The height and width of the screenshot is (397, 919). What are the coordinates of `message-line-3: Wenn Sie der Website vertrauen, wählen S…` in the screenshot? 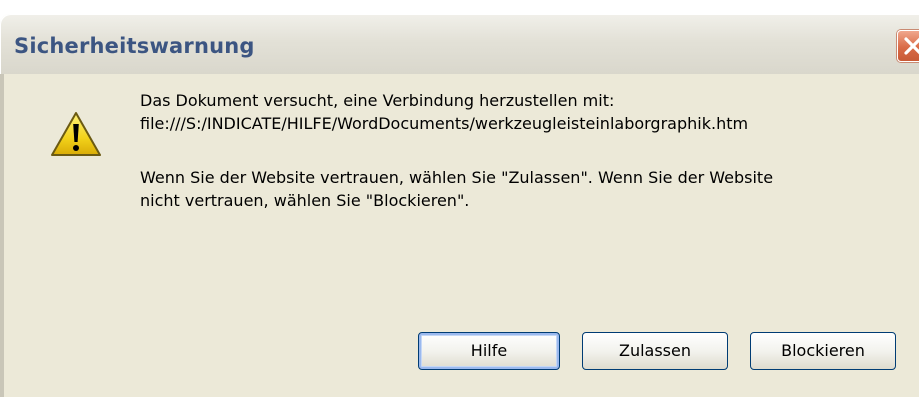 It's located at (457, 177).